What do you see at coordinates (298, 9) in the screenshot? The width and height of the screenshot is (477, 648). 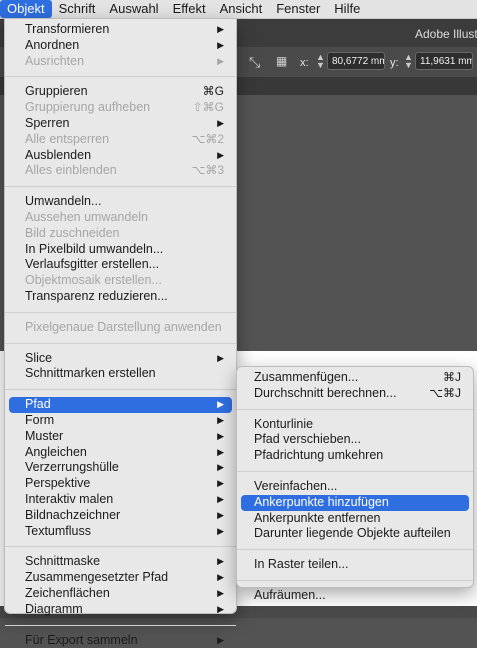 I see `menubar-fenster: Fenster` at bounding box center [298, 9].